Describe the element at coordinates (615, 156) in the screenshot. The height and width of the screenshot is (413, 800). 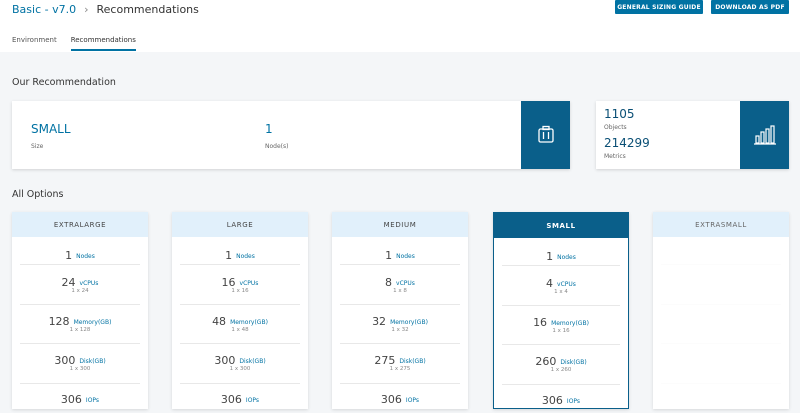
I see `metrics-label: Metrics` at that location.